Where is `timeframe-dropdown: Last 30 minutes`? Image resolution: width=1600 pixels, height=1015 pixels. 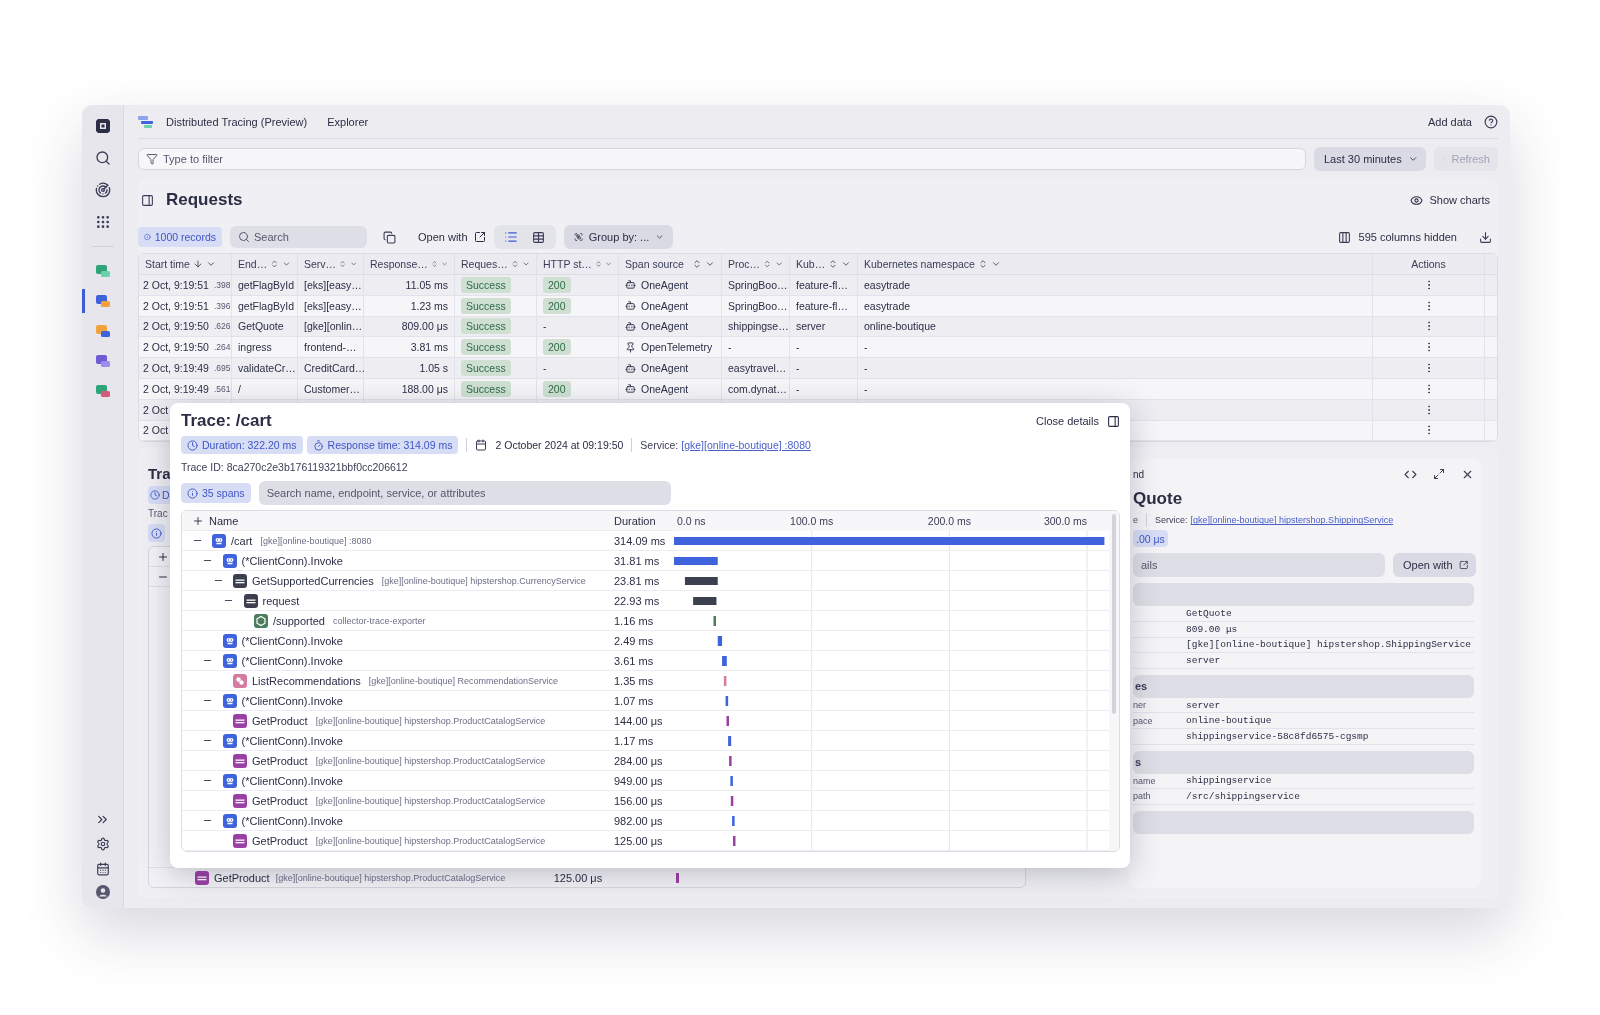 timeframe-dropdown: Last 30 minutes is located at coordinates (1370, 159).